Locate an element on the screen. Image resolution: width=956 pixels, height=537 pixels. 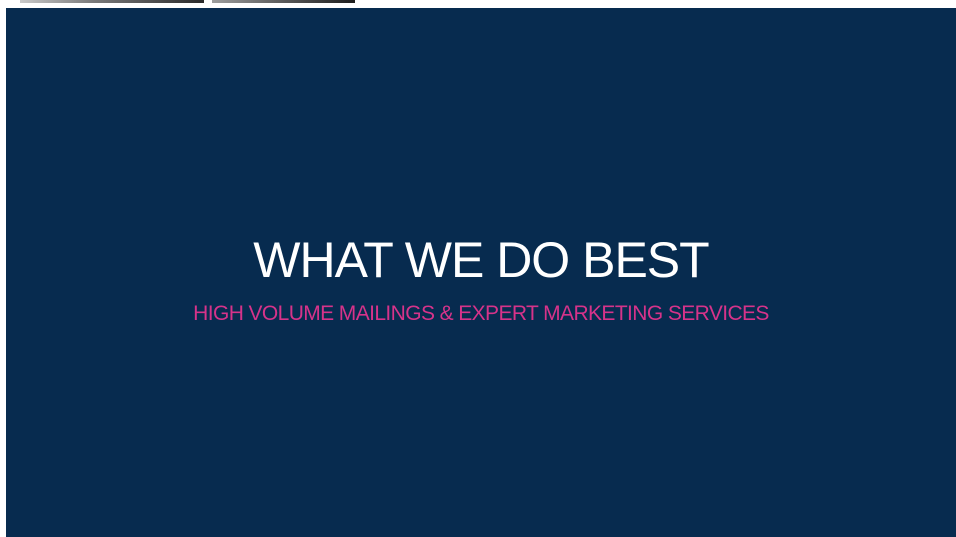
slide-title: WHAT WE DO BEST is located at coordinates (481, 260).